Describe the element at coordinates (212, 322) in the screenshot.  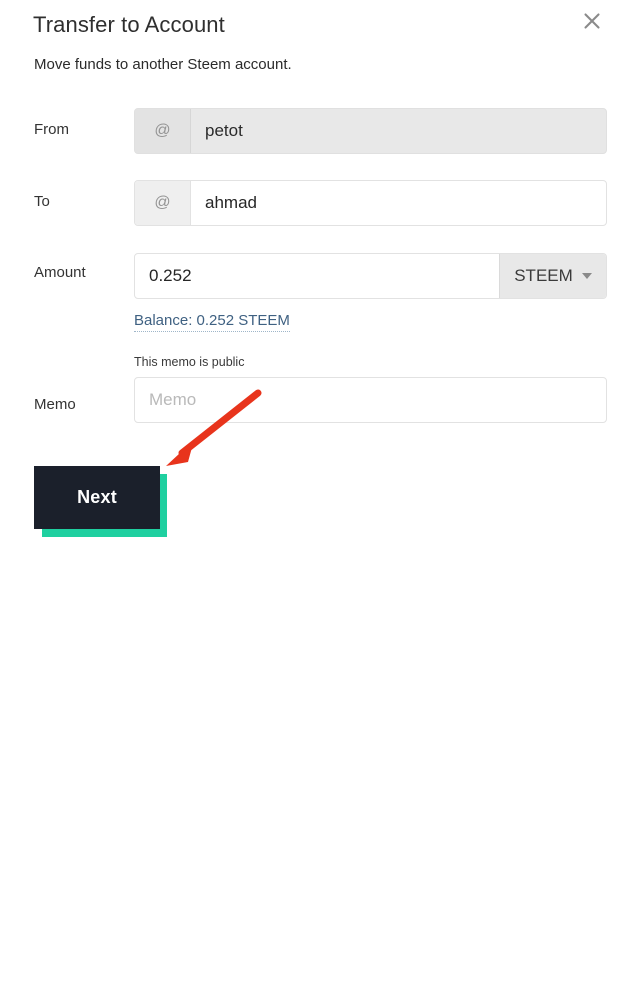
I see `balance-link: Balance: 0.252 STEEM` at that location.